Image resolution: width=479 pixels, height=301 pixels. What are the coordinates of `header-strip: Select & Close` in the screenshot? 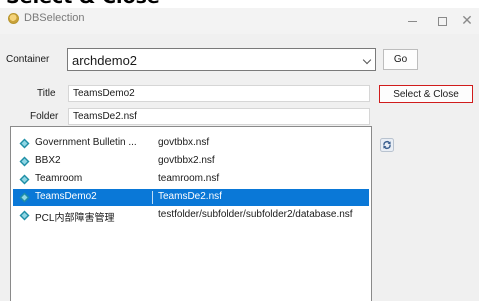 It's located at (239, 4).